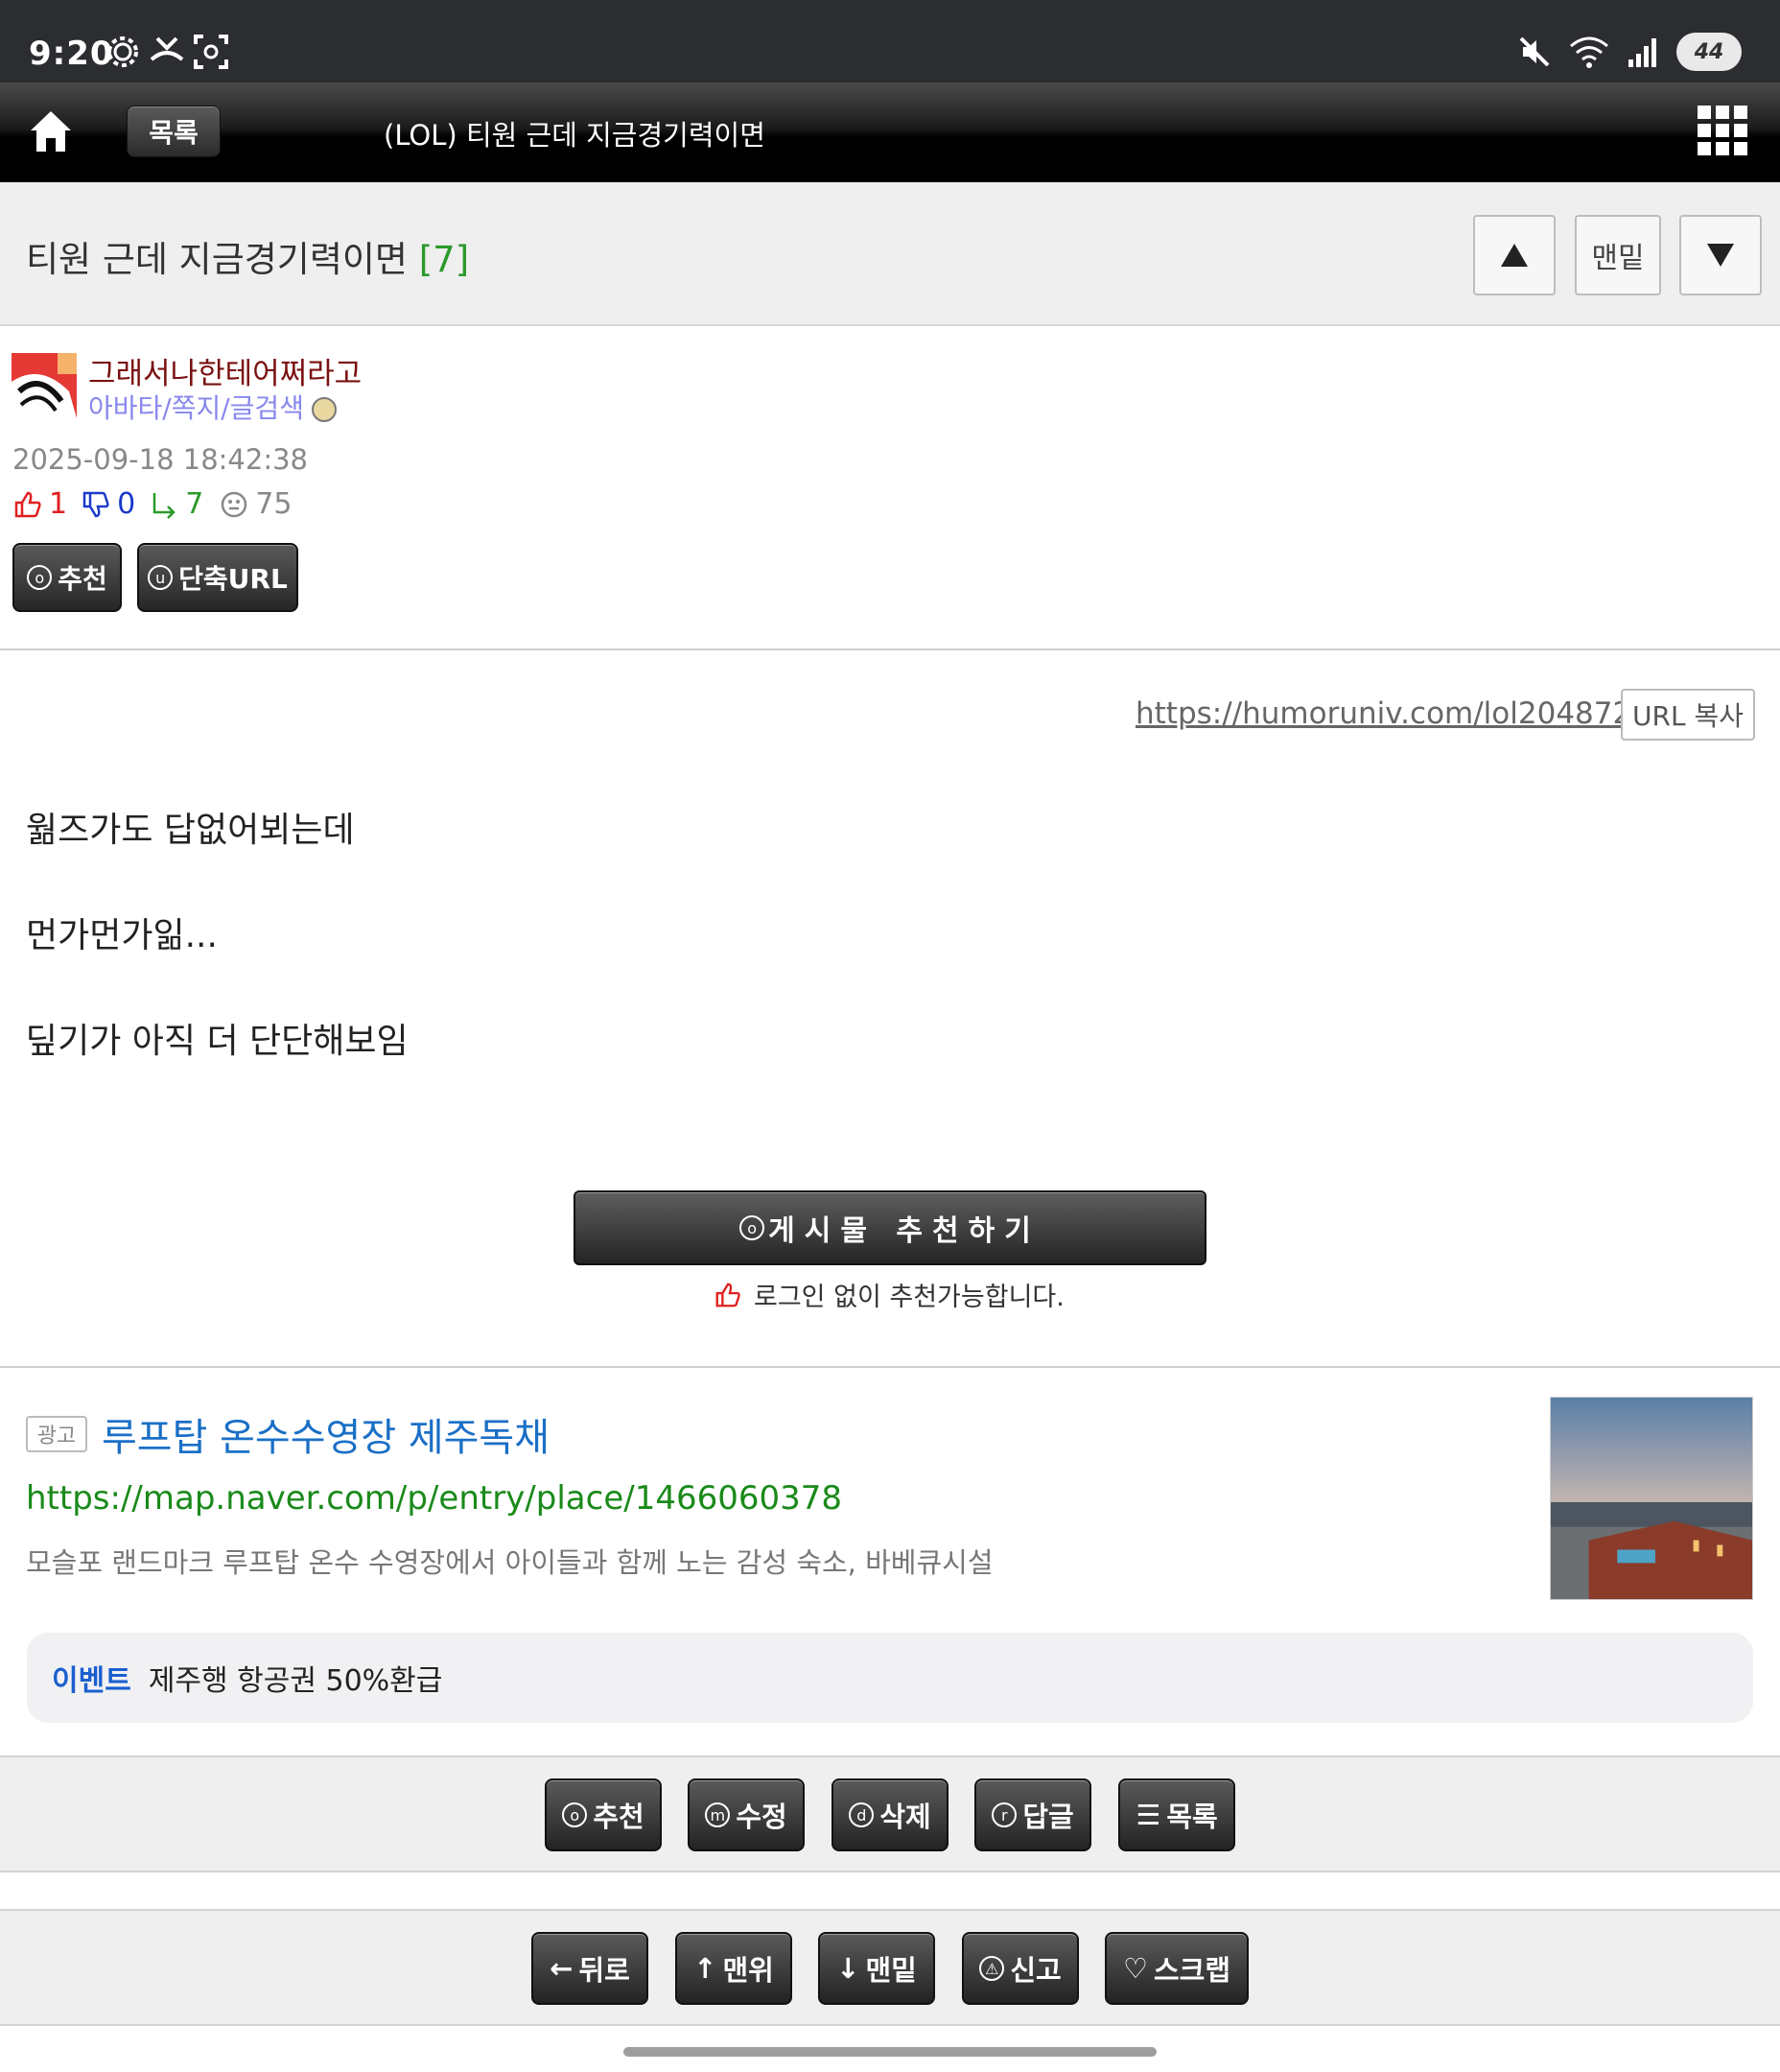 The image size is (1780, 2072). I want to click on back-label: 뒤로, so click(604, 1970).